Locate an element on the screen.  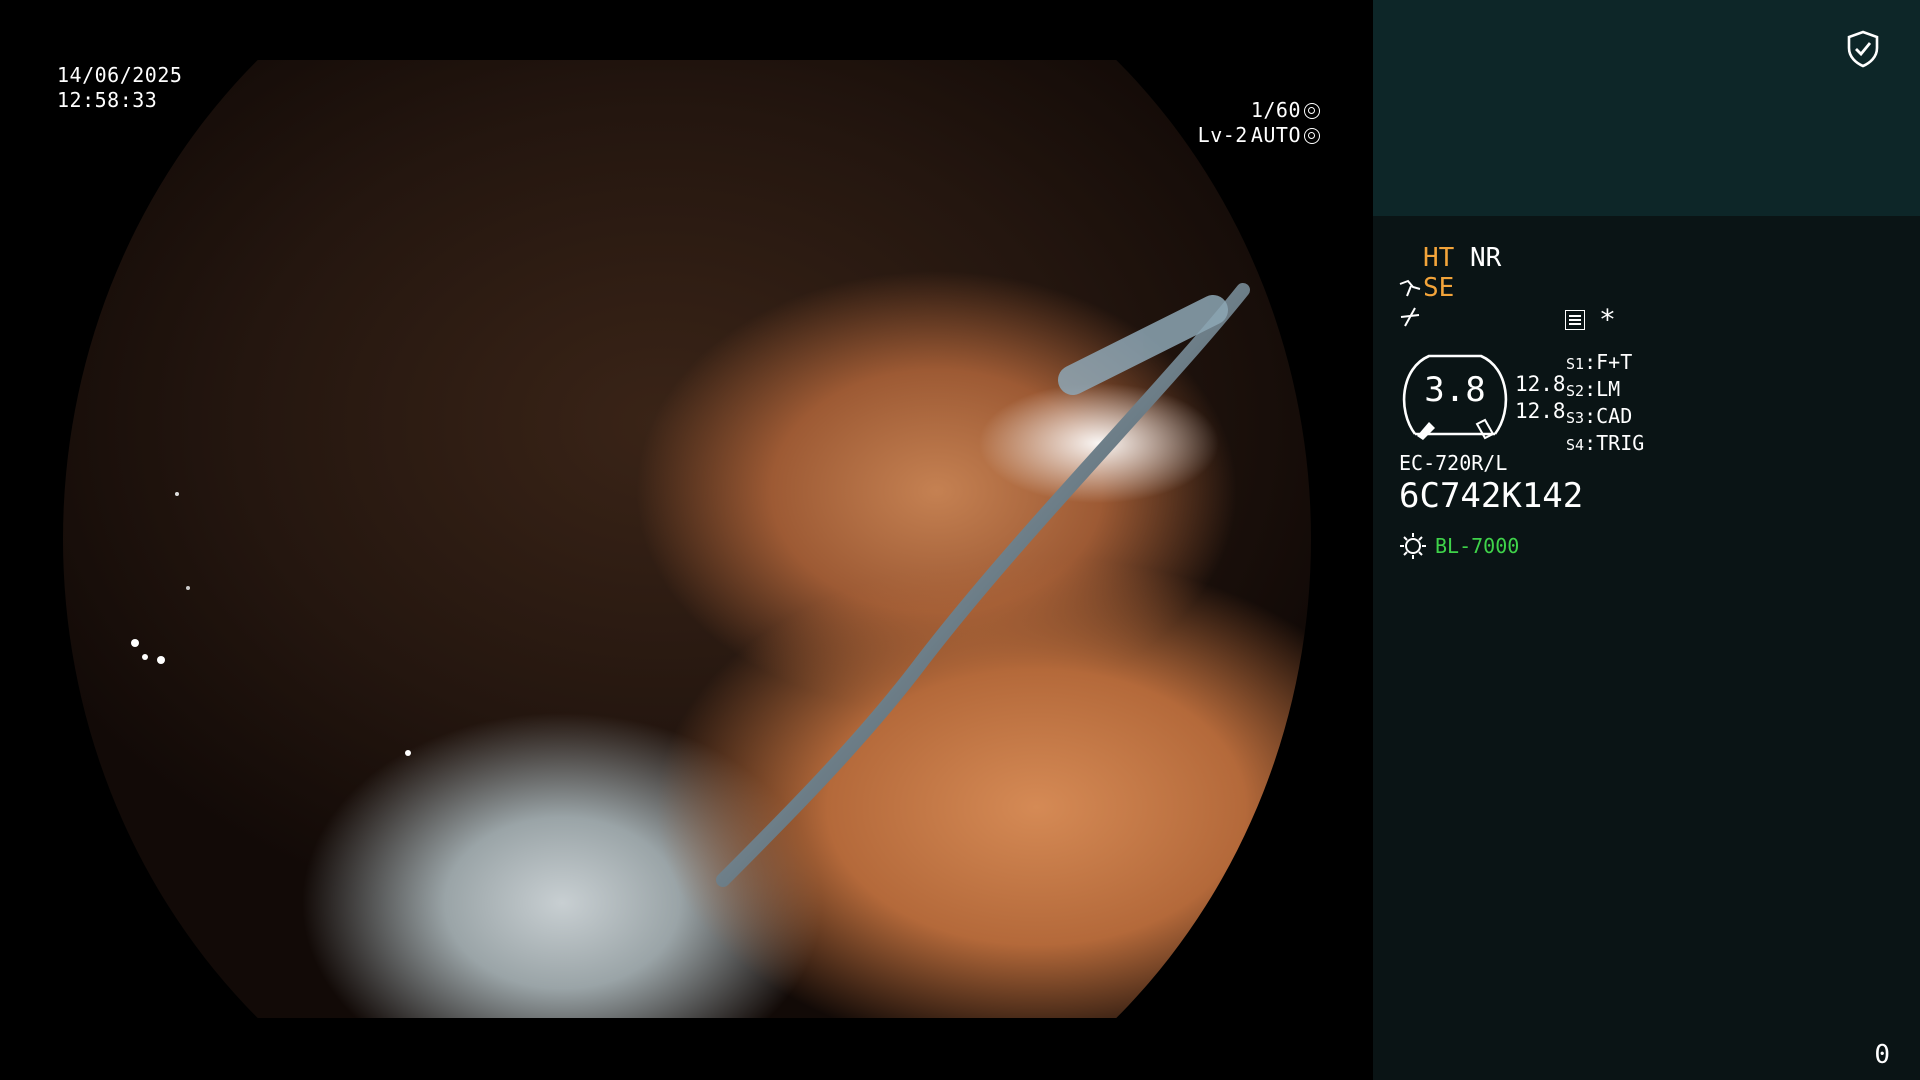
light-source-label: BL-7000 is located at coordinates (1477, 546).